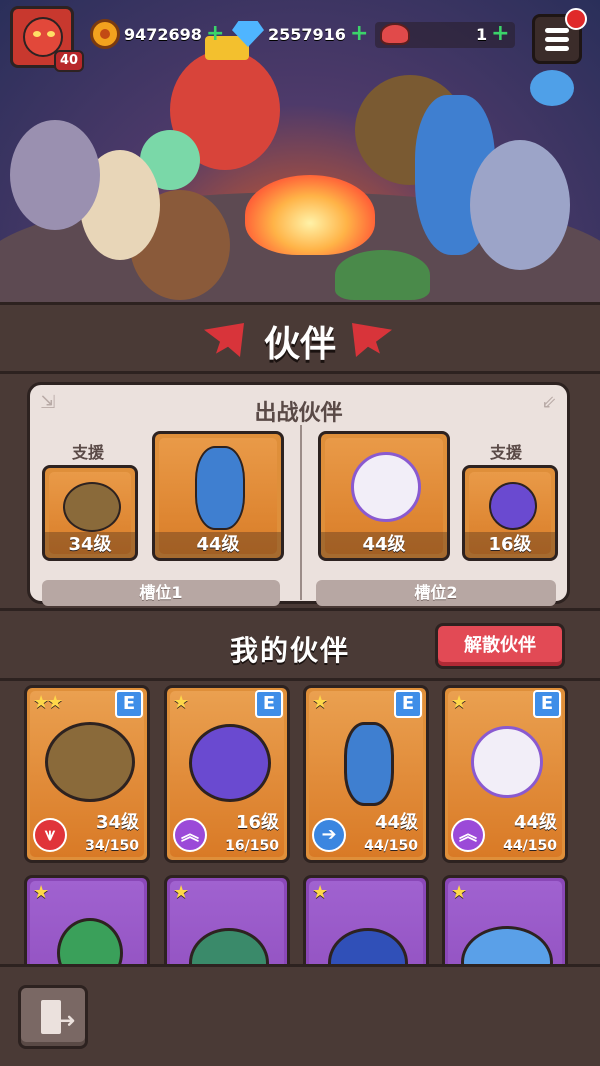 The width and height of the screenshot is (600, 1066). Describe the element at coordinates (301, 512) in the screenshot. I see `slot-divider` at that location.